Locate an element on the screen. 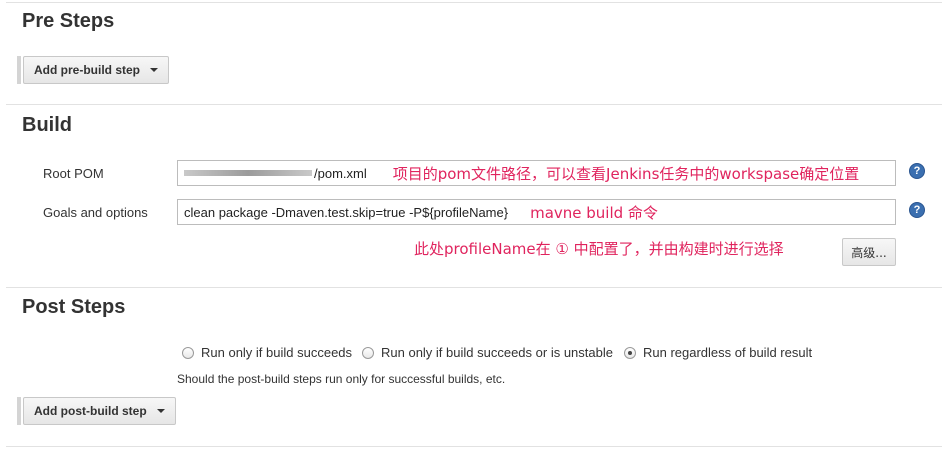  profile-annotation: 此处profileName在 ① 中配置了，并由构建时进行选择 is located at coordinates (599, 249).